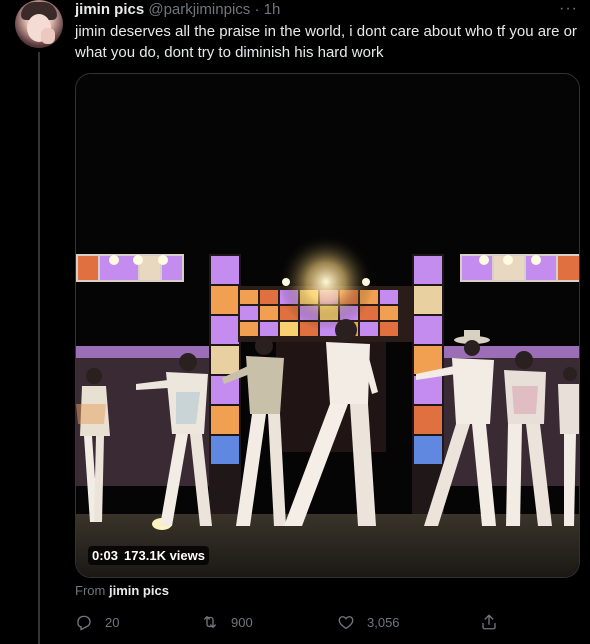 This screenshot has width=590, height=644. I want to click on video-source: From jimin pics, so click(122, 591).